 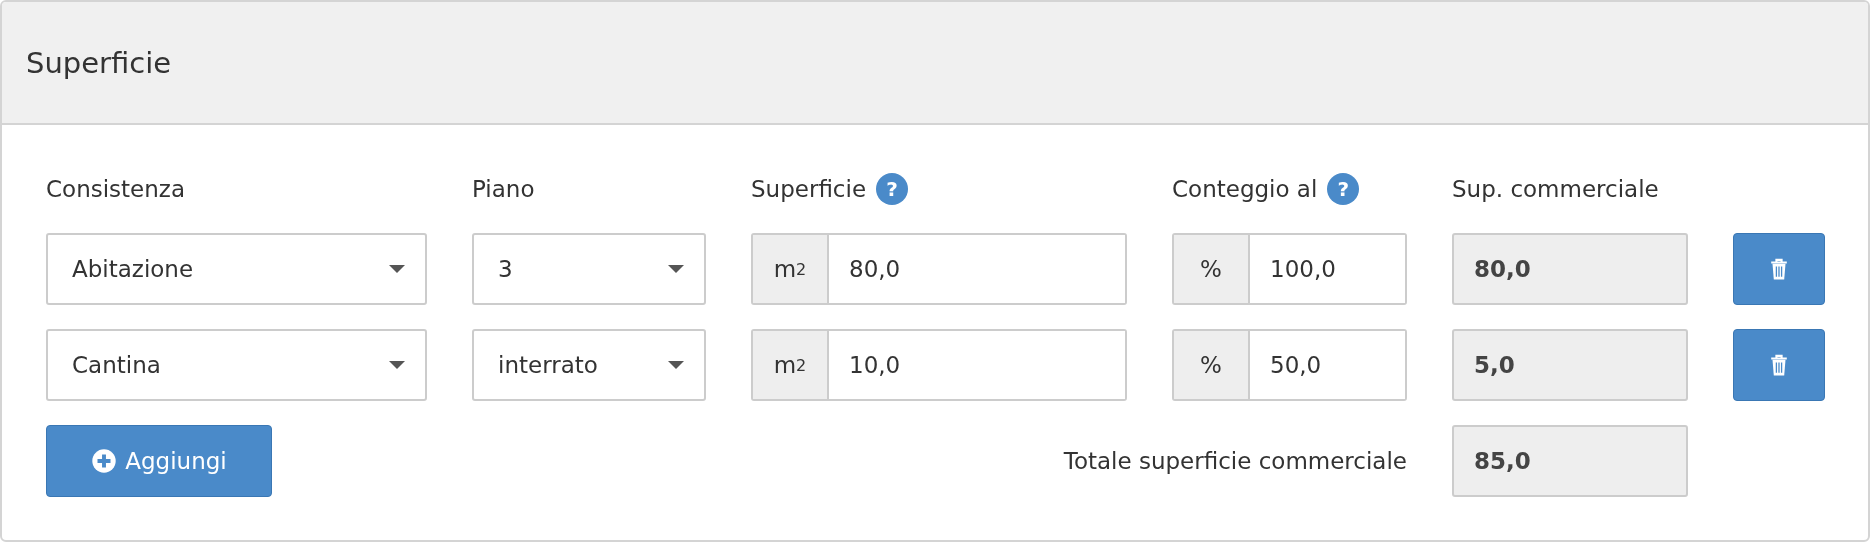 What do you see at coordinates (159, 461) in the screenshot?
I see `add-button: Aggiungi` at bounding box center [159, 461].